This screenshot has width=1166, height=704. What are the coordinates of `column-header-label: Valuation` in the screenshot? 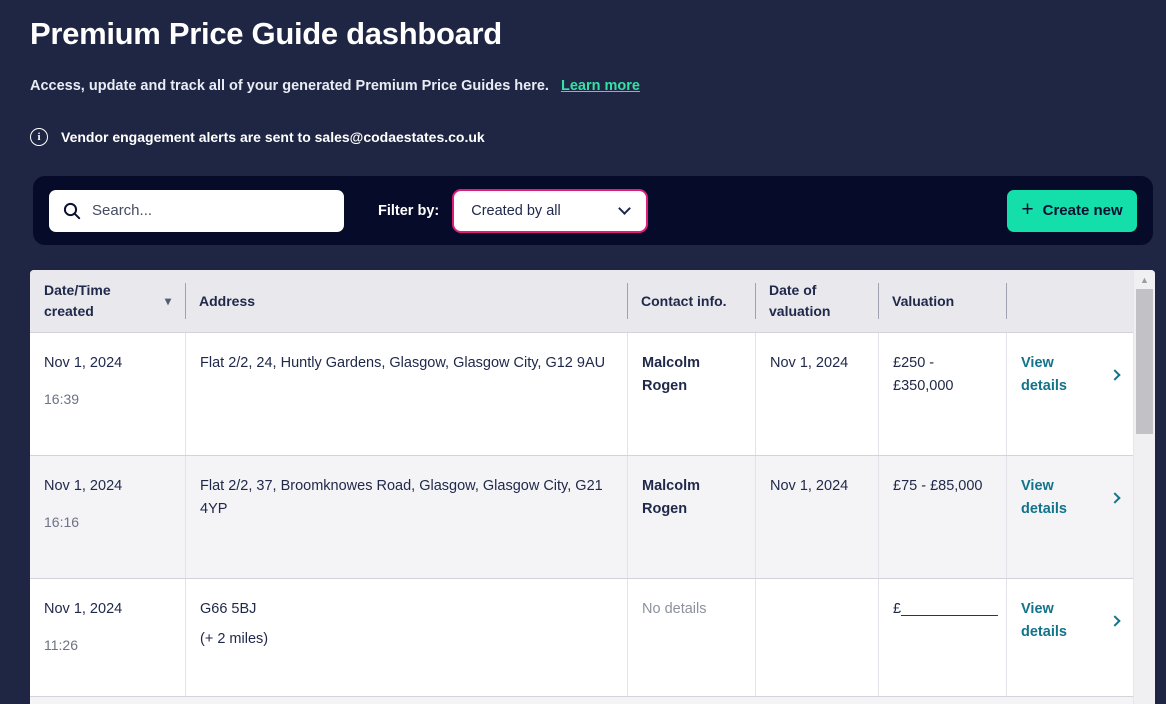 It's located at (923, 300).